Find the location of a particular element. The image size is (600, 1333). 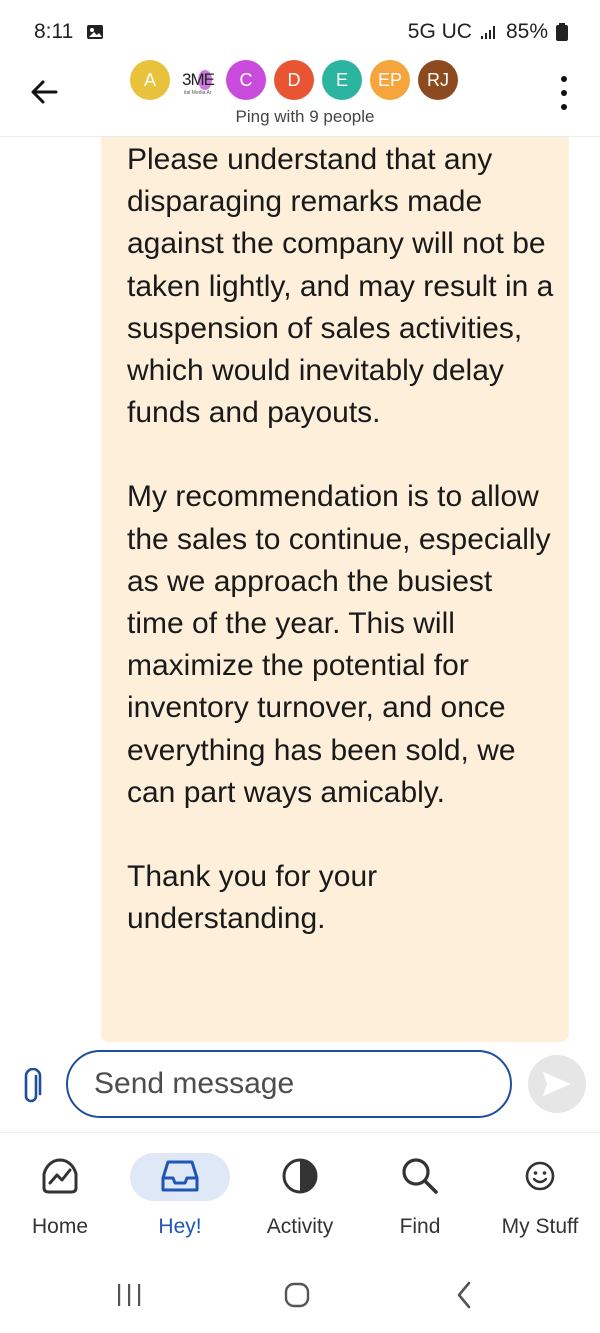

avatar: A is located at coordinates (150, 80).